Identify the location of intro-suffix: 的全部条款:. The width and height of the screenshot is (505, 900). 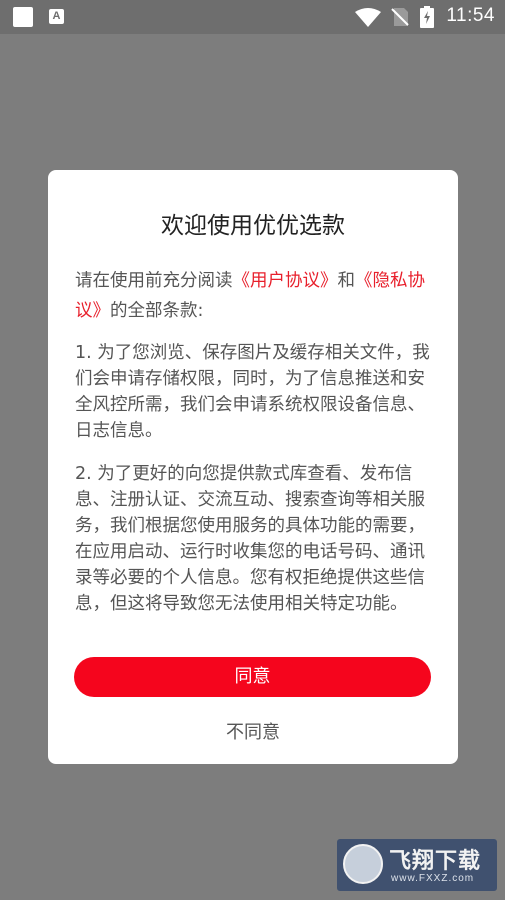
(157, 311).